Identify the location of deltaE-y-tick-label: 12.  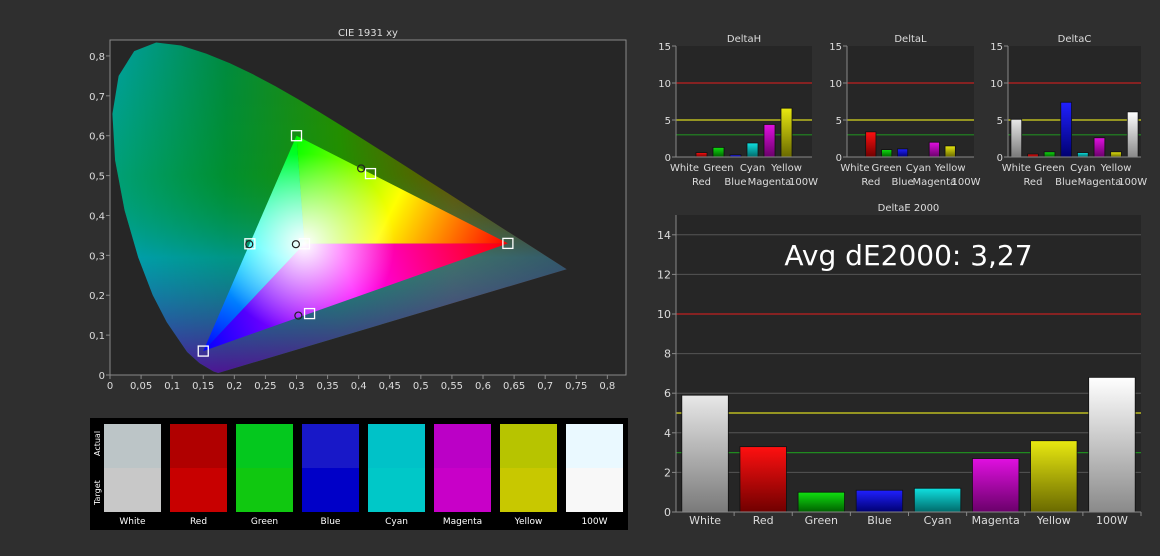
(664, 274).